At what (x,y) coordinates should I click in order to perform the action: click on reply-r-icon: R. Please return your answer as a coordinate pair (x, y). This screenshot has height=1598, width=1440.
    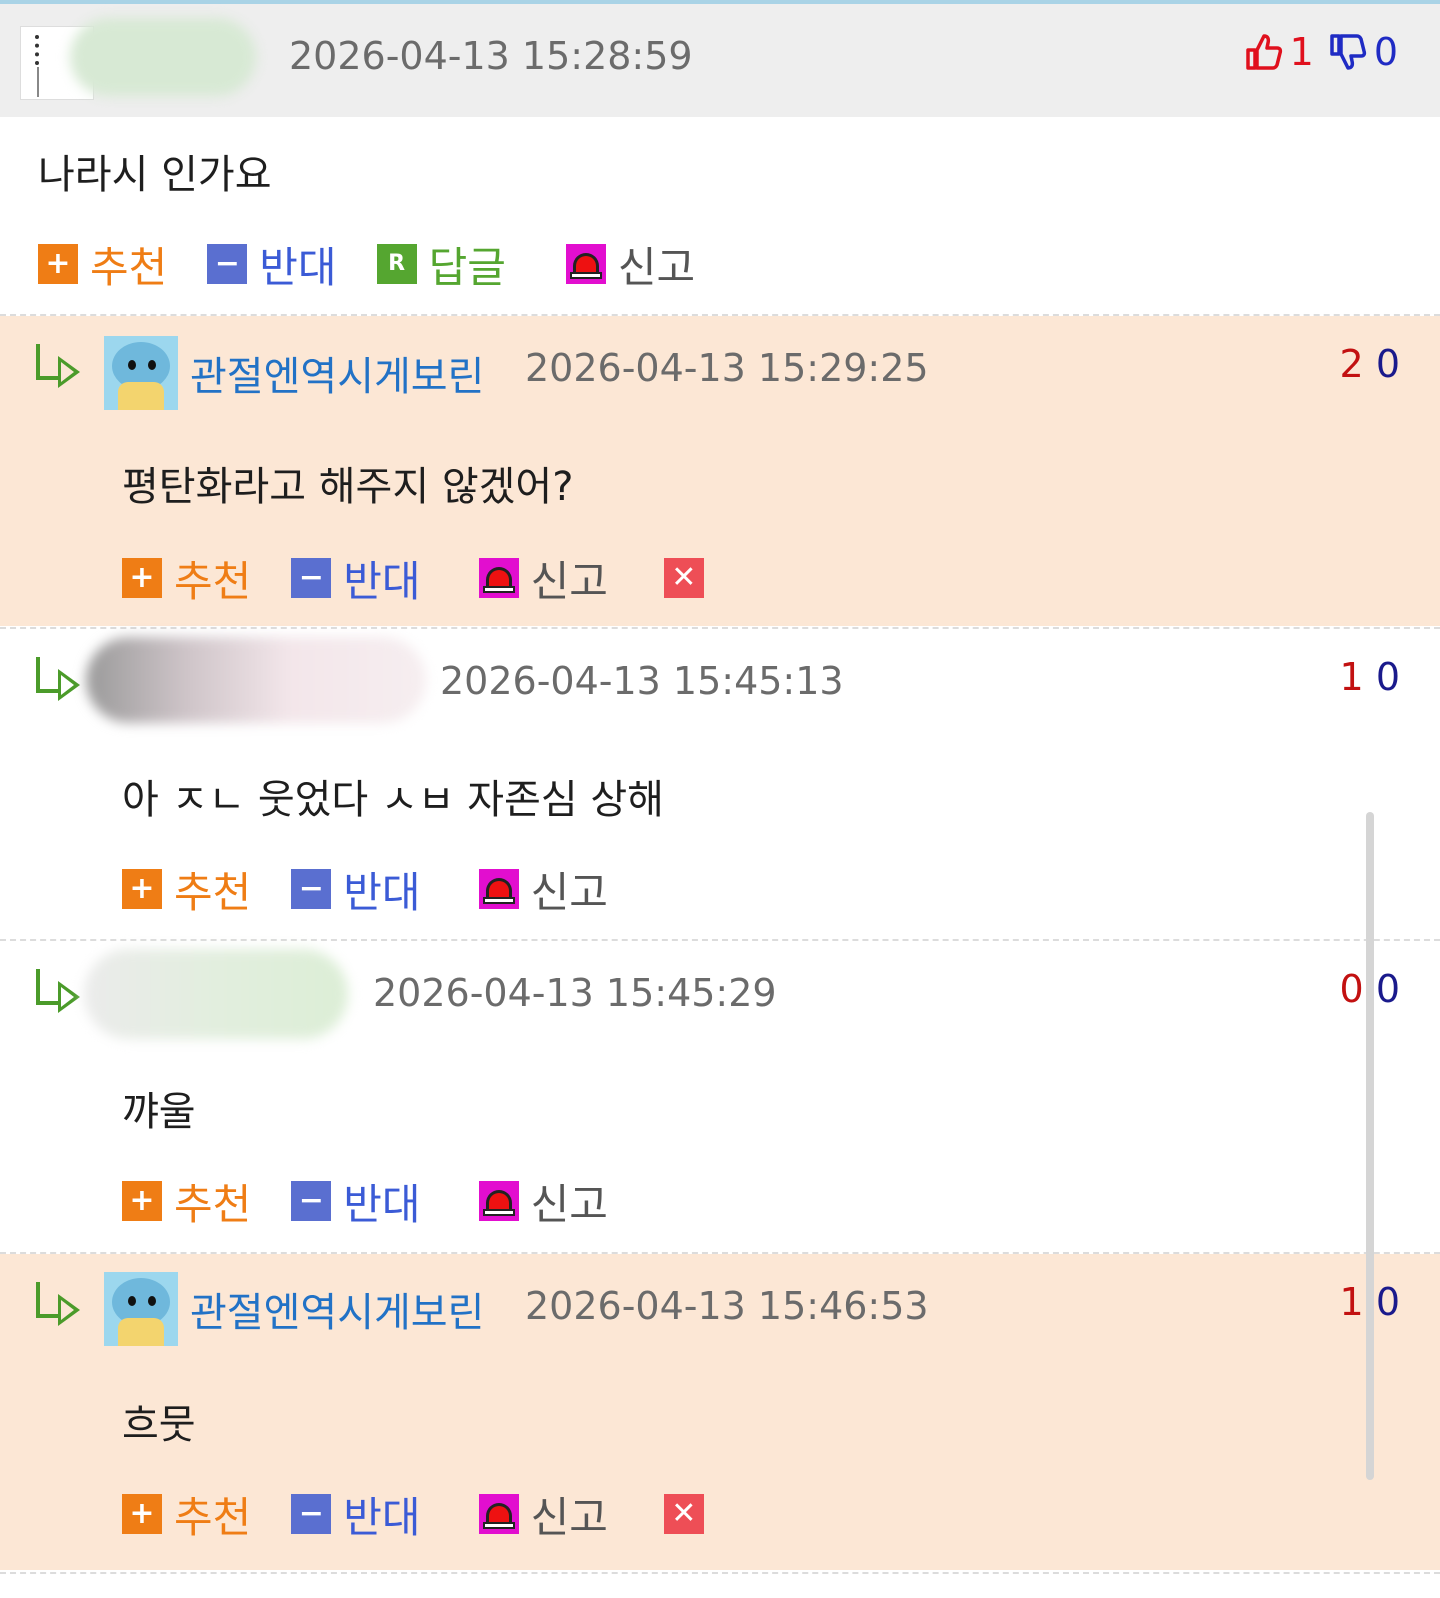
    Looking at the image, I should click on (396, 264).